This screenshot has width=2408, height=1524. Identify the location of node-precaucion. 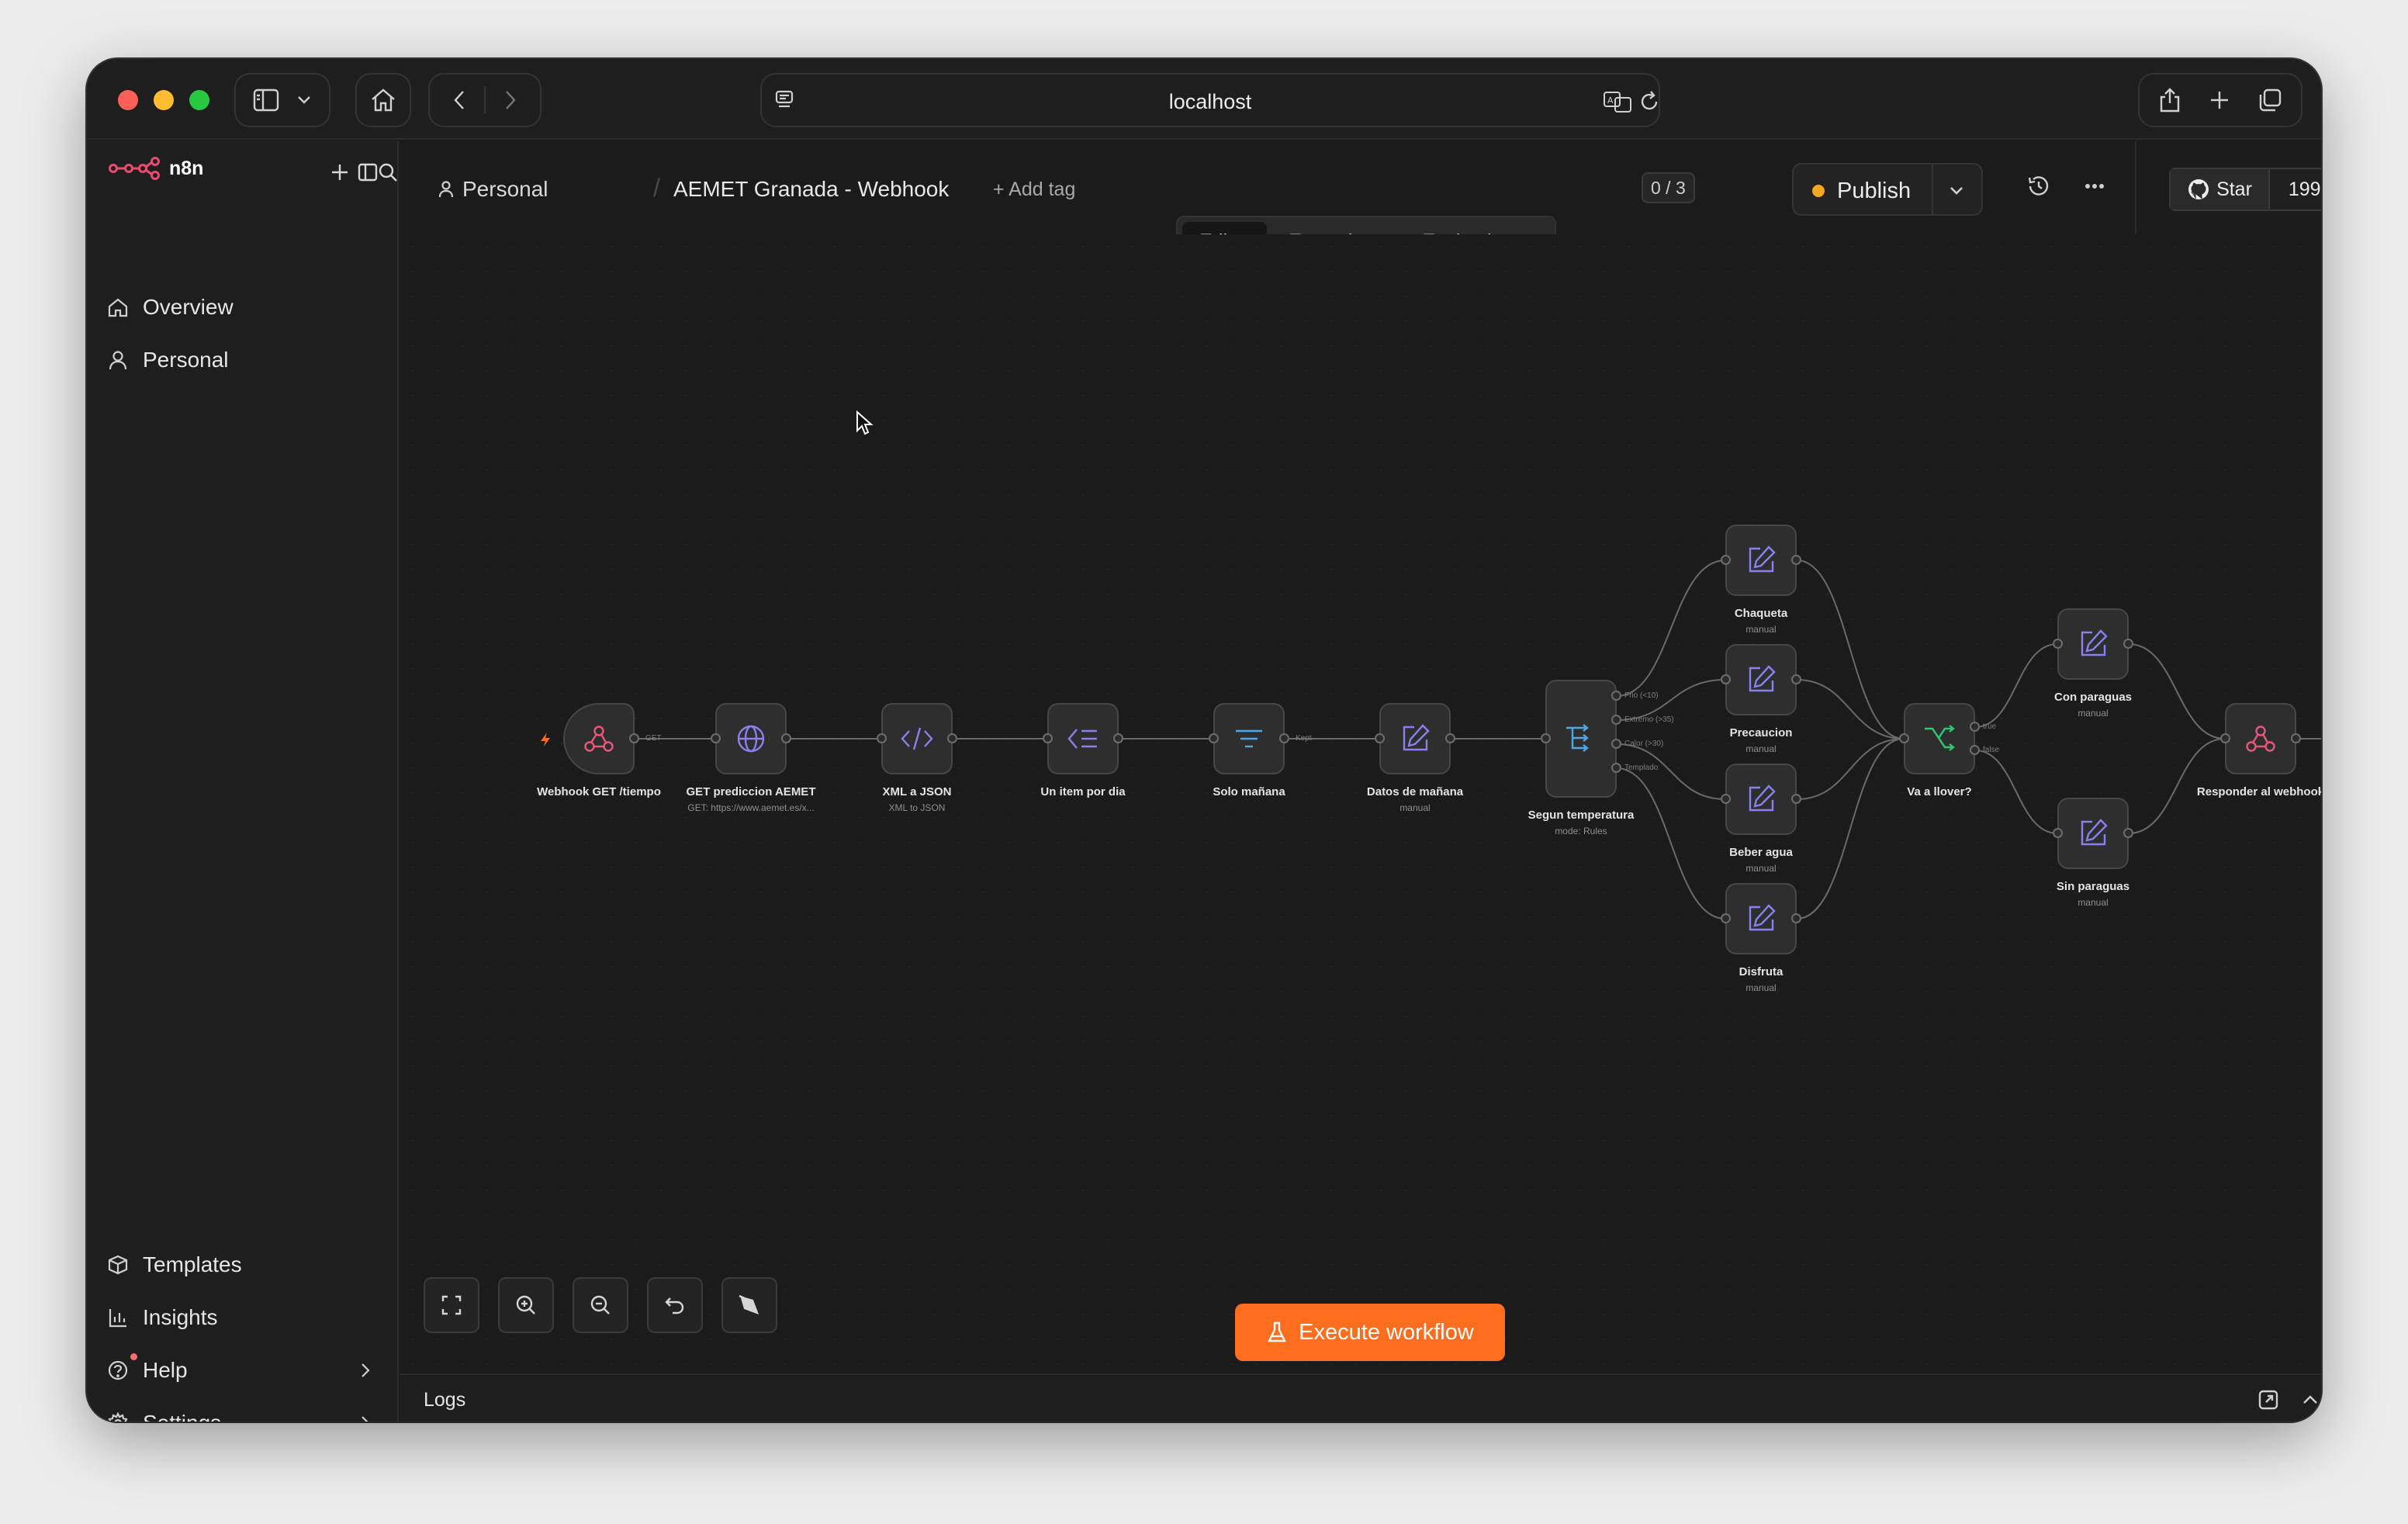
(1761, 679).